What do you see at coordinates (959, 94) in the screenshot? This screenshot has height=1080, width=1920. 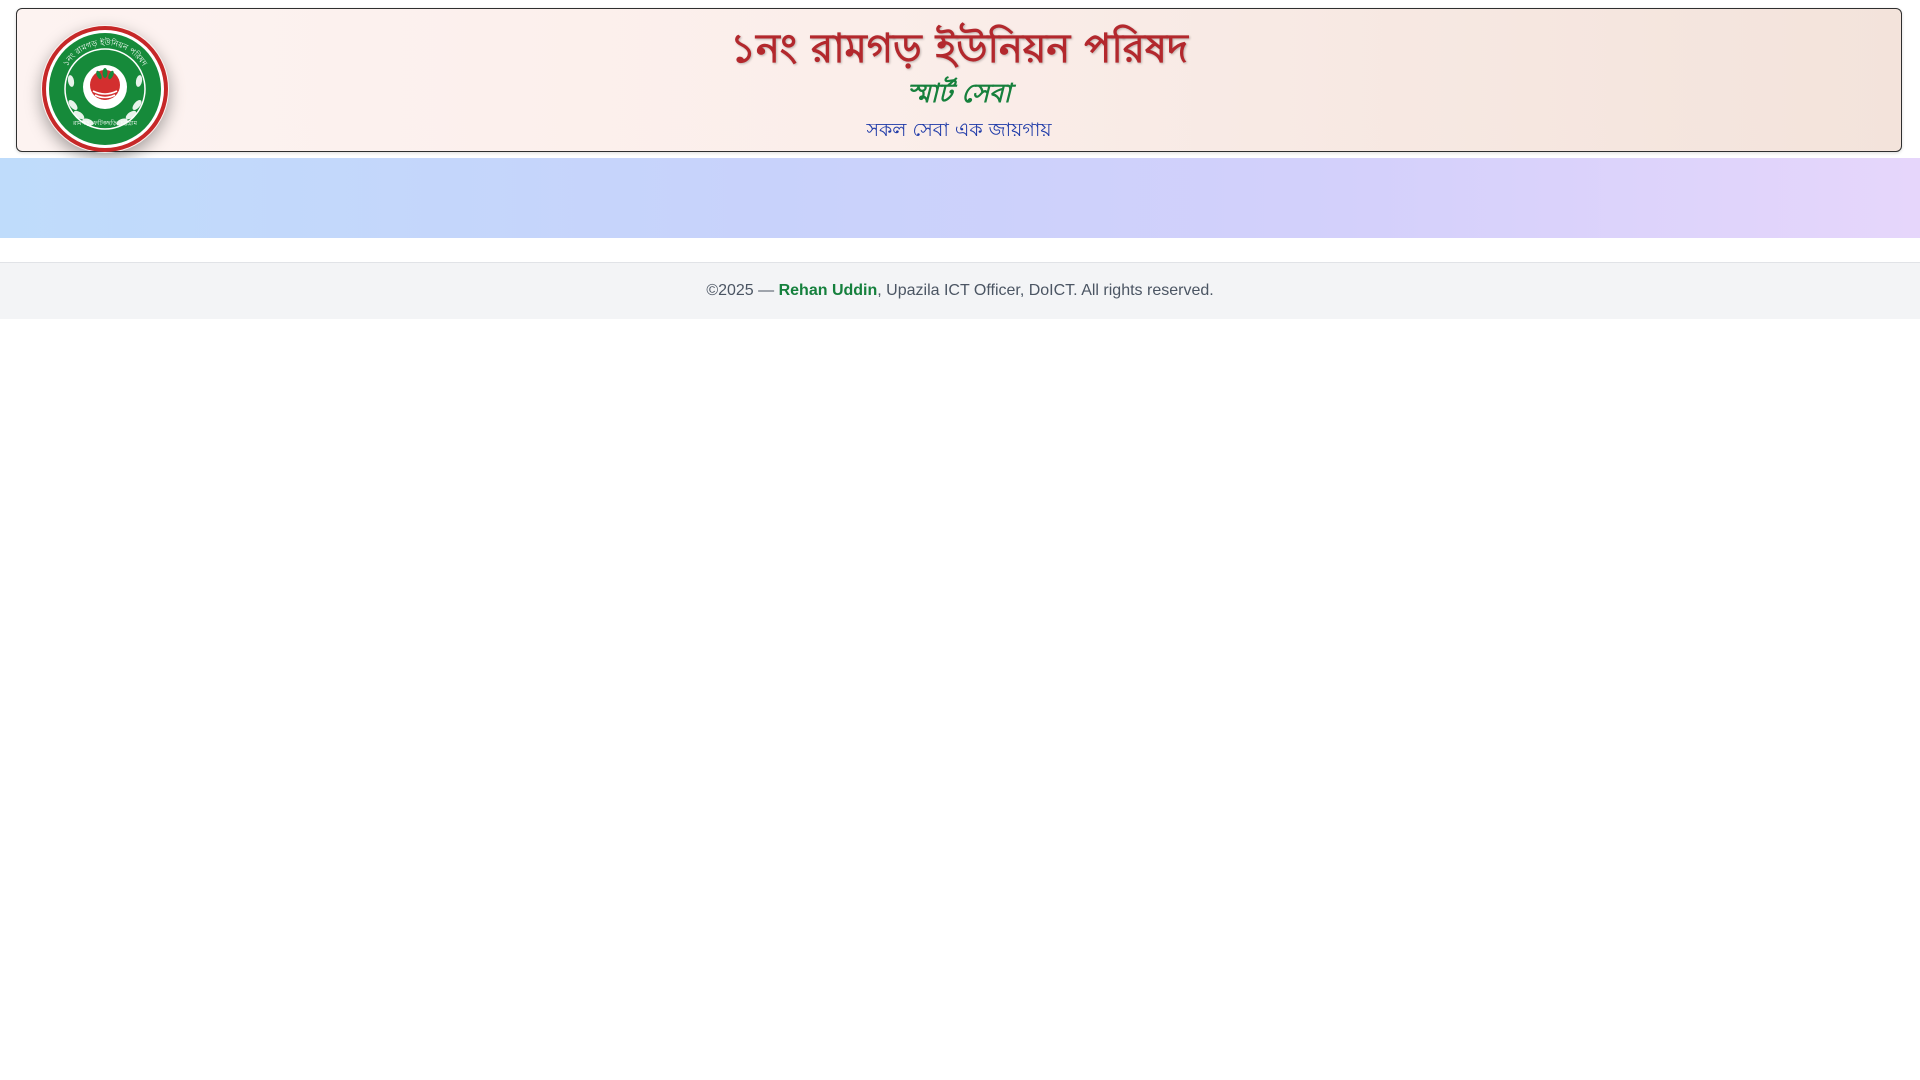 I see `page-subtitle: স্মার্ট সেবা` at bounding box center [959, 94].